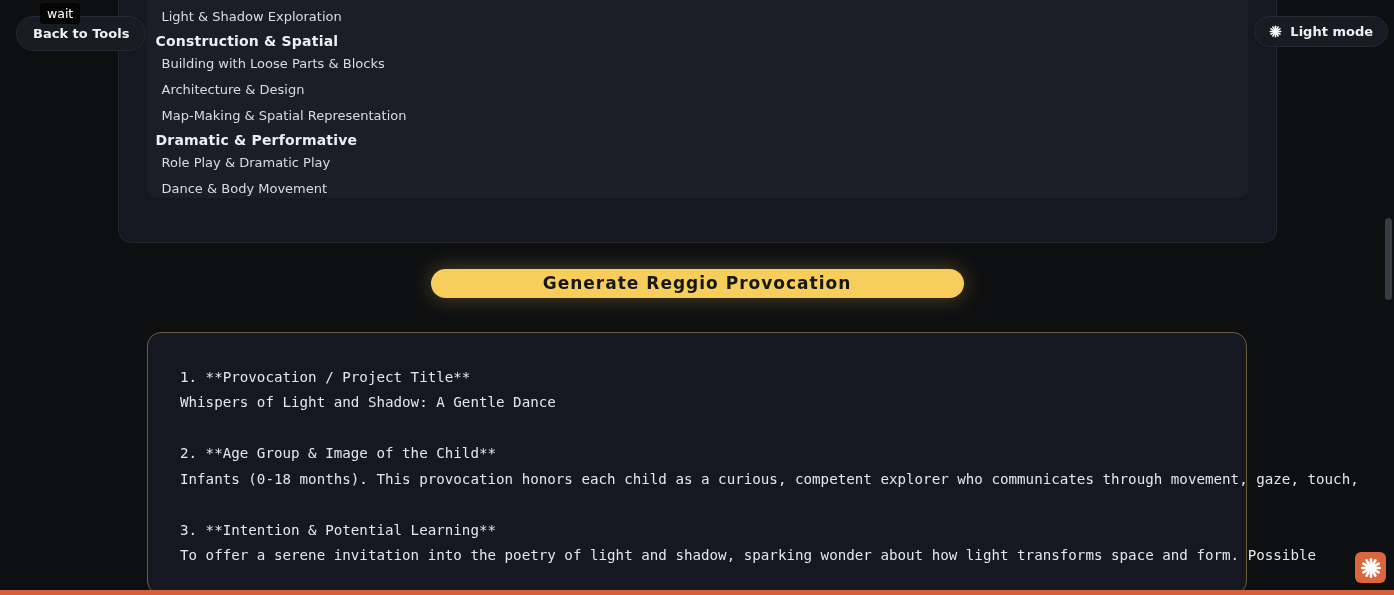 This screenshot has height=595, width=1394. Describe the element at coordinates (257, 140) in the screenshot. I see `category-heading: Dramatic & Performative` at that location.